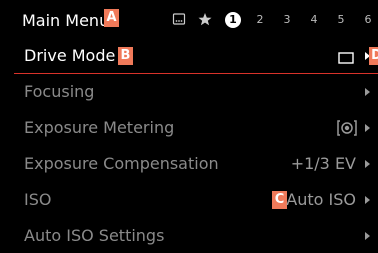  What do you see at coordinates (347, 130) in the screenshot?
I see `spot-metering-icon` at bounding box center [347, 130].